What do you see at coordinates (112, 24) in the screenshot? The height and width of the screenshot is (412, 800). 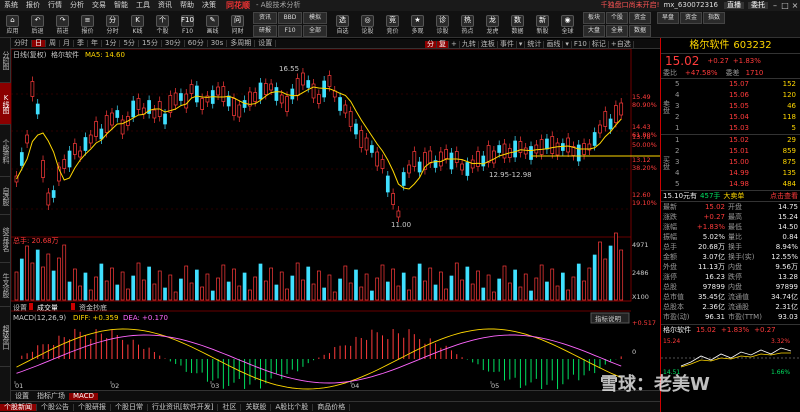 I see `toolbar-button-4: 分分时` at bounding box center [112, 24].